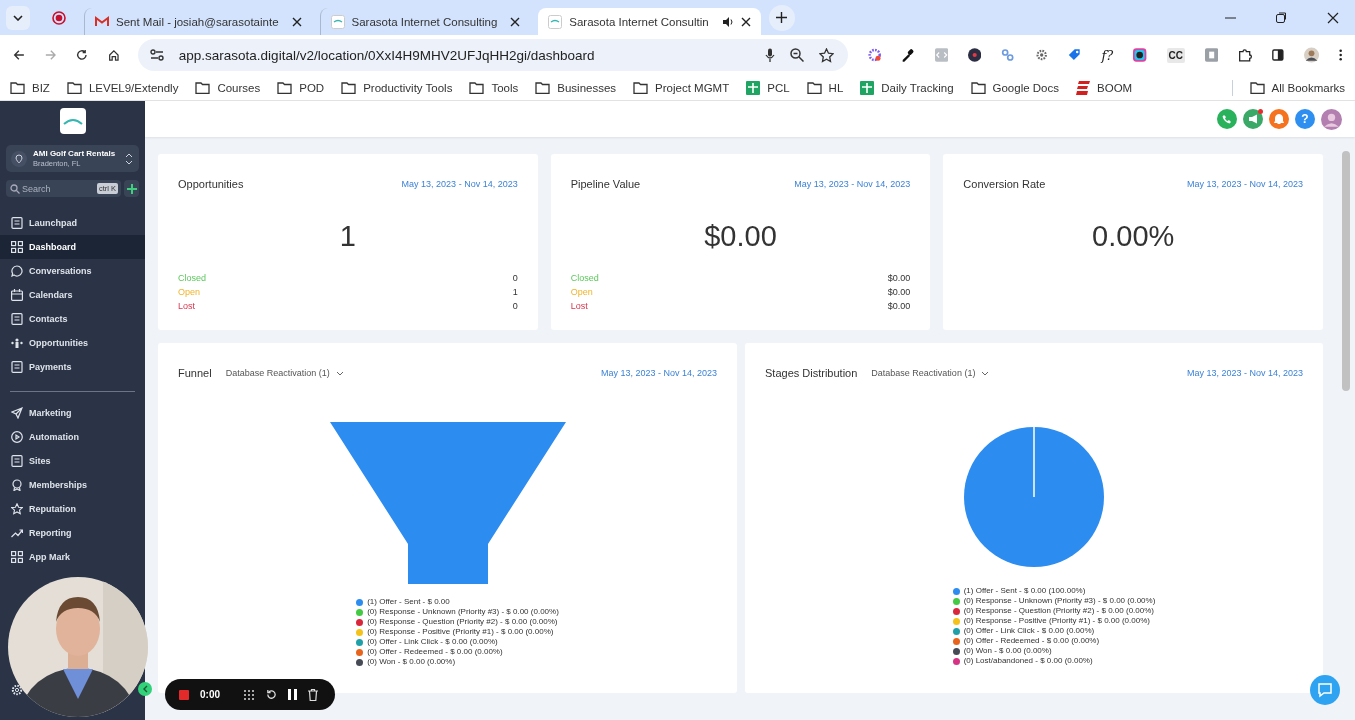  I want to click on stop-recording-button, so click(184, 694).